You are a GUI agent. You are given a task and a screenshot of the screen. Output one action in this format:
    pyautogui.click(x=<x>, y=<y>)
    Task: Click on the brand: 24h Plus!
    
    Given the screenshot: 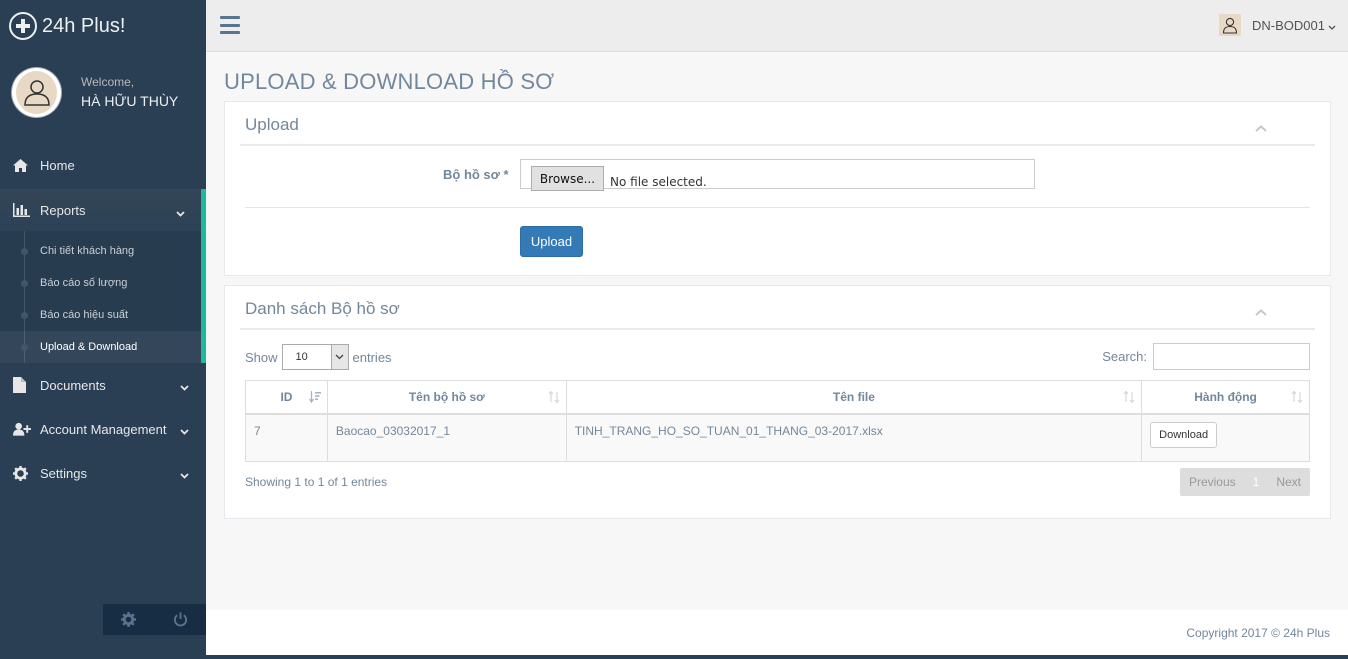 What is the action you would take?
    pyautogui.click(x=103, y=26)
    